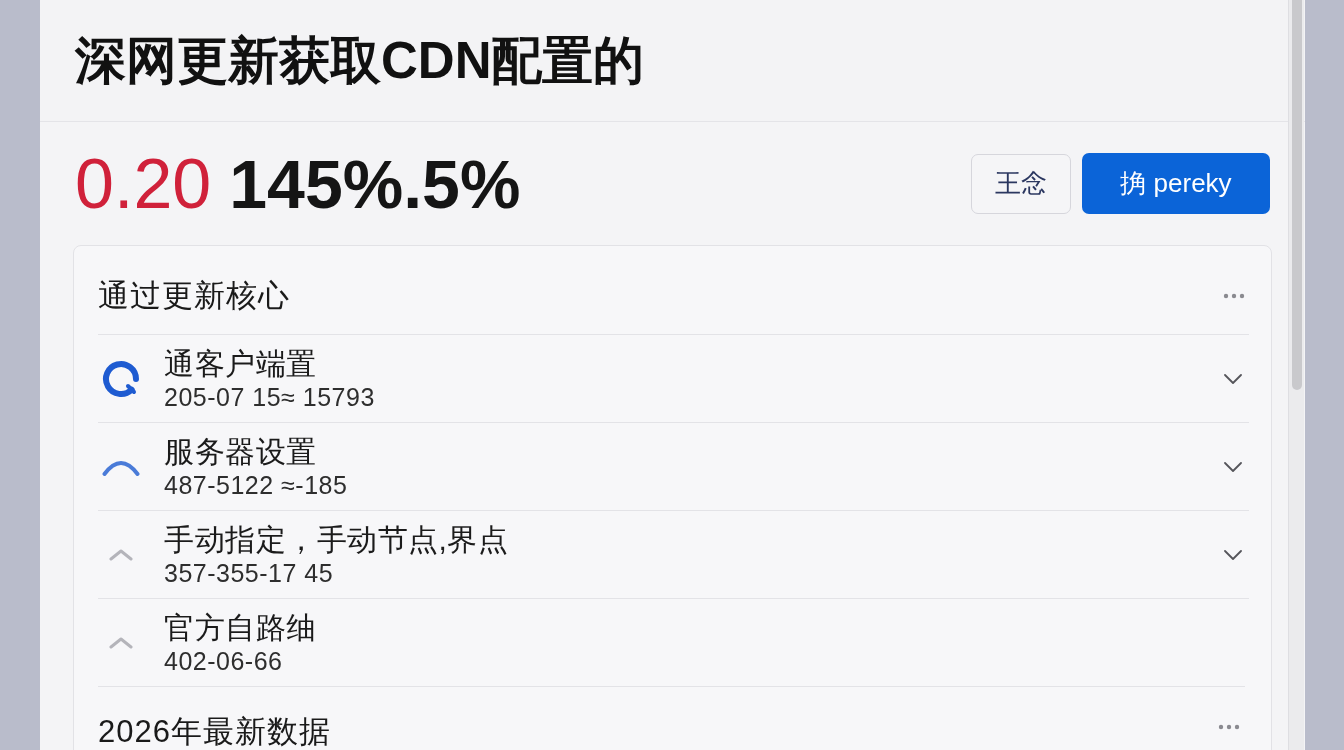 The width and height of the screenshot is (1344, 750). What do you see at coordinates (121, 378) in the screenshot?
I see `ring-icon` at bounding box center [121, 378].